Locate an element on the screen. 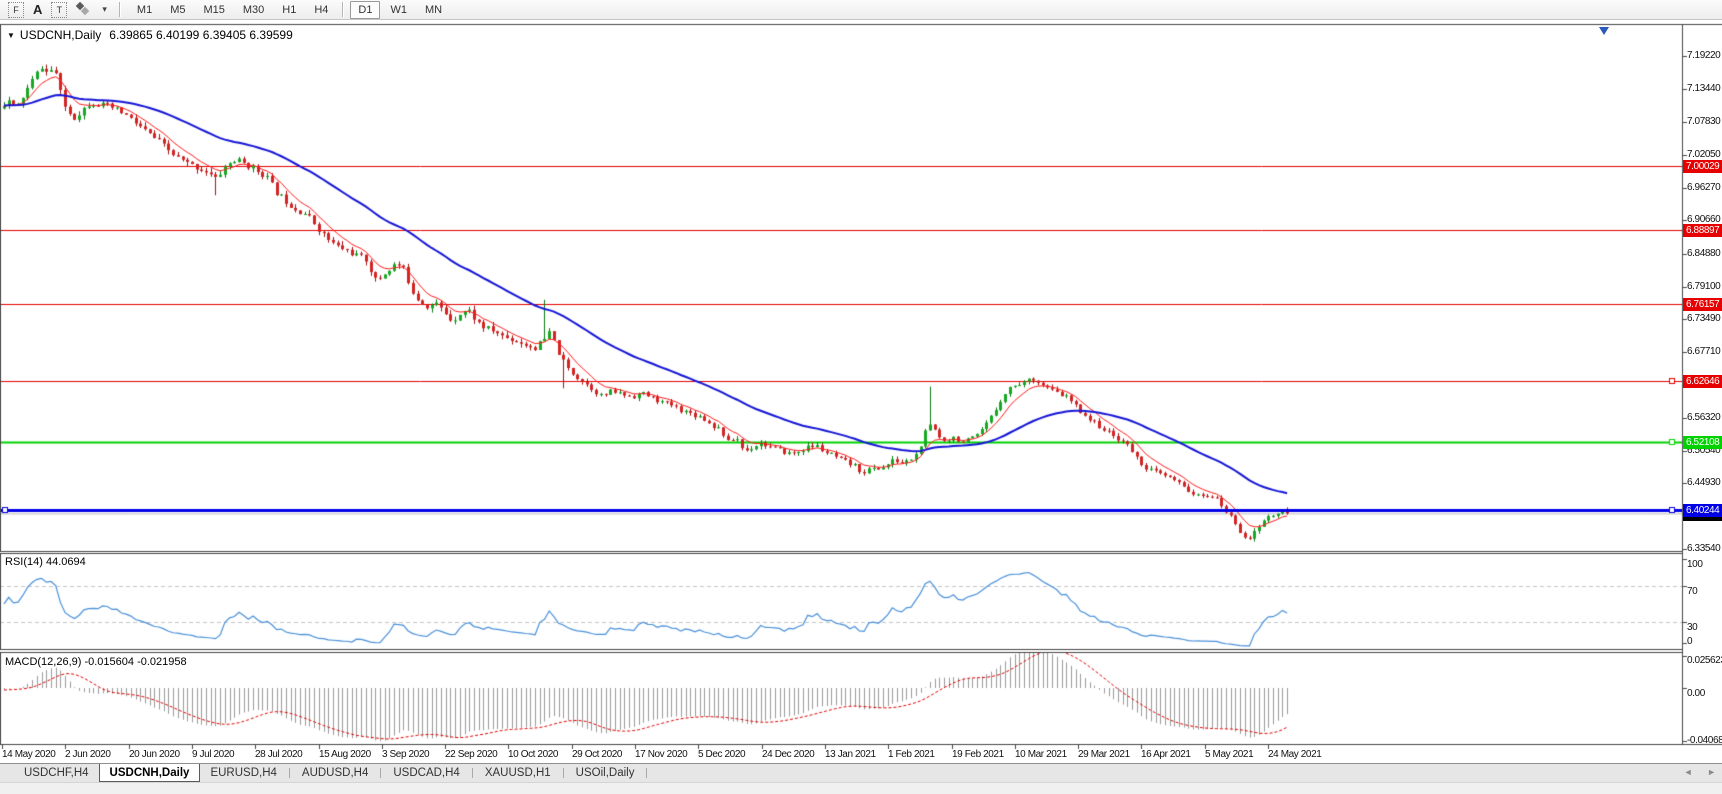 The height and width of the screenshot is (794, 1722). date-tick-label: 2 Jun 2020 is located at coordinates (88, 754).